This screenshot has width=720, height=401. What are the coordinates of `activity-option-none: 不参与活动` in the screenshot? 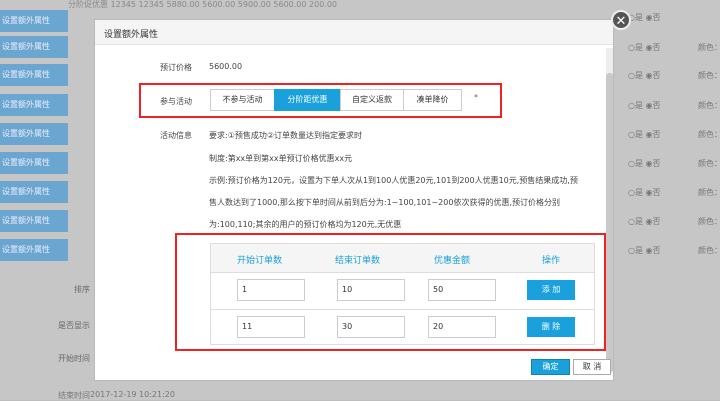 It's located at (242, 100).